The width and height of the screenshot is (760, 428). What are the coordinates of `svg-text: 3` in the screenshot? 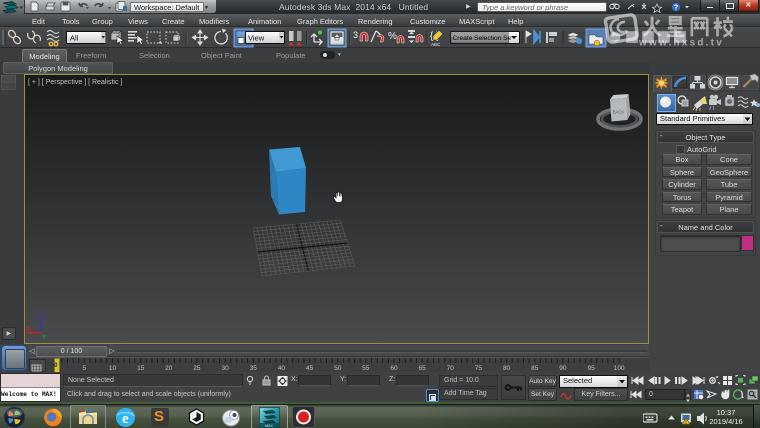 It's located at (355, 35).